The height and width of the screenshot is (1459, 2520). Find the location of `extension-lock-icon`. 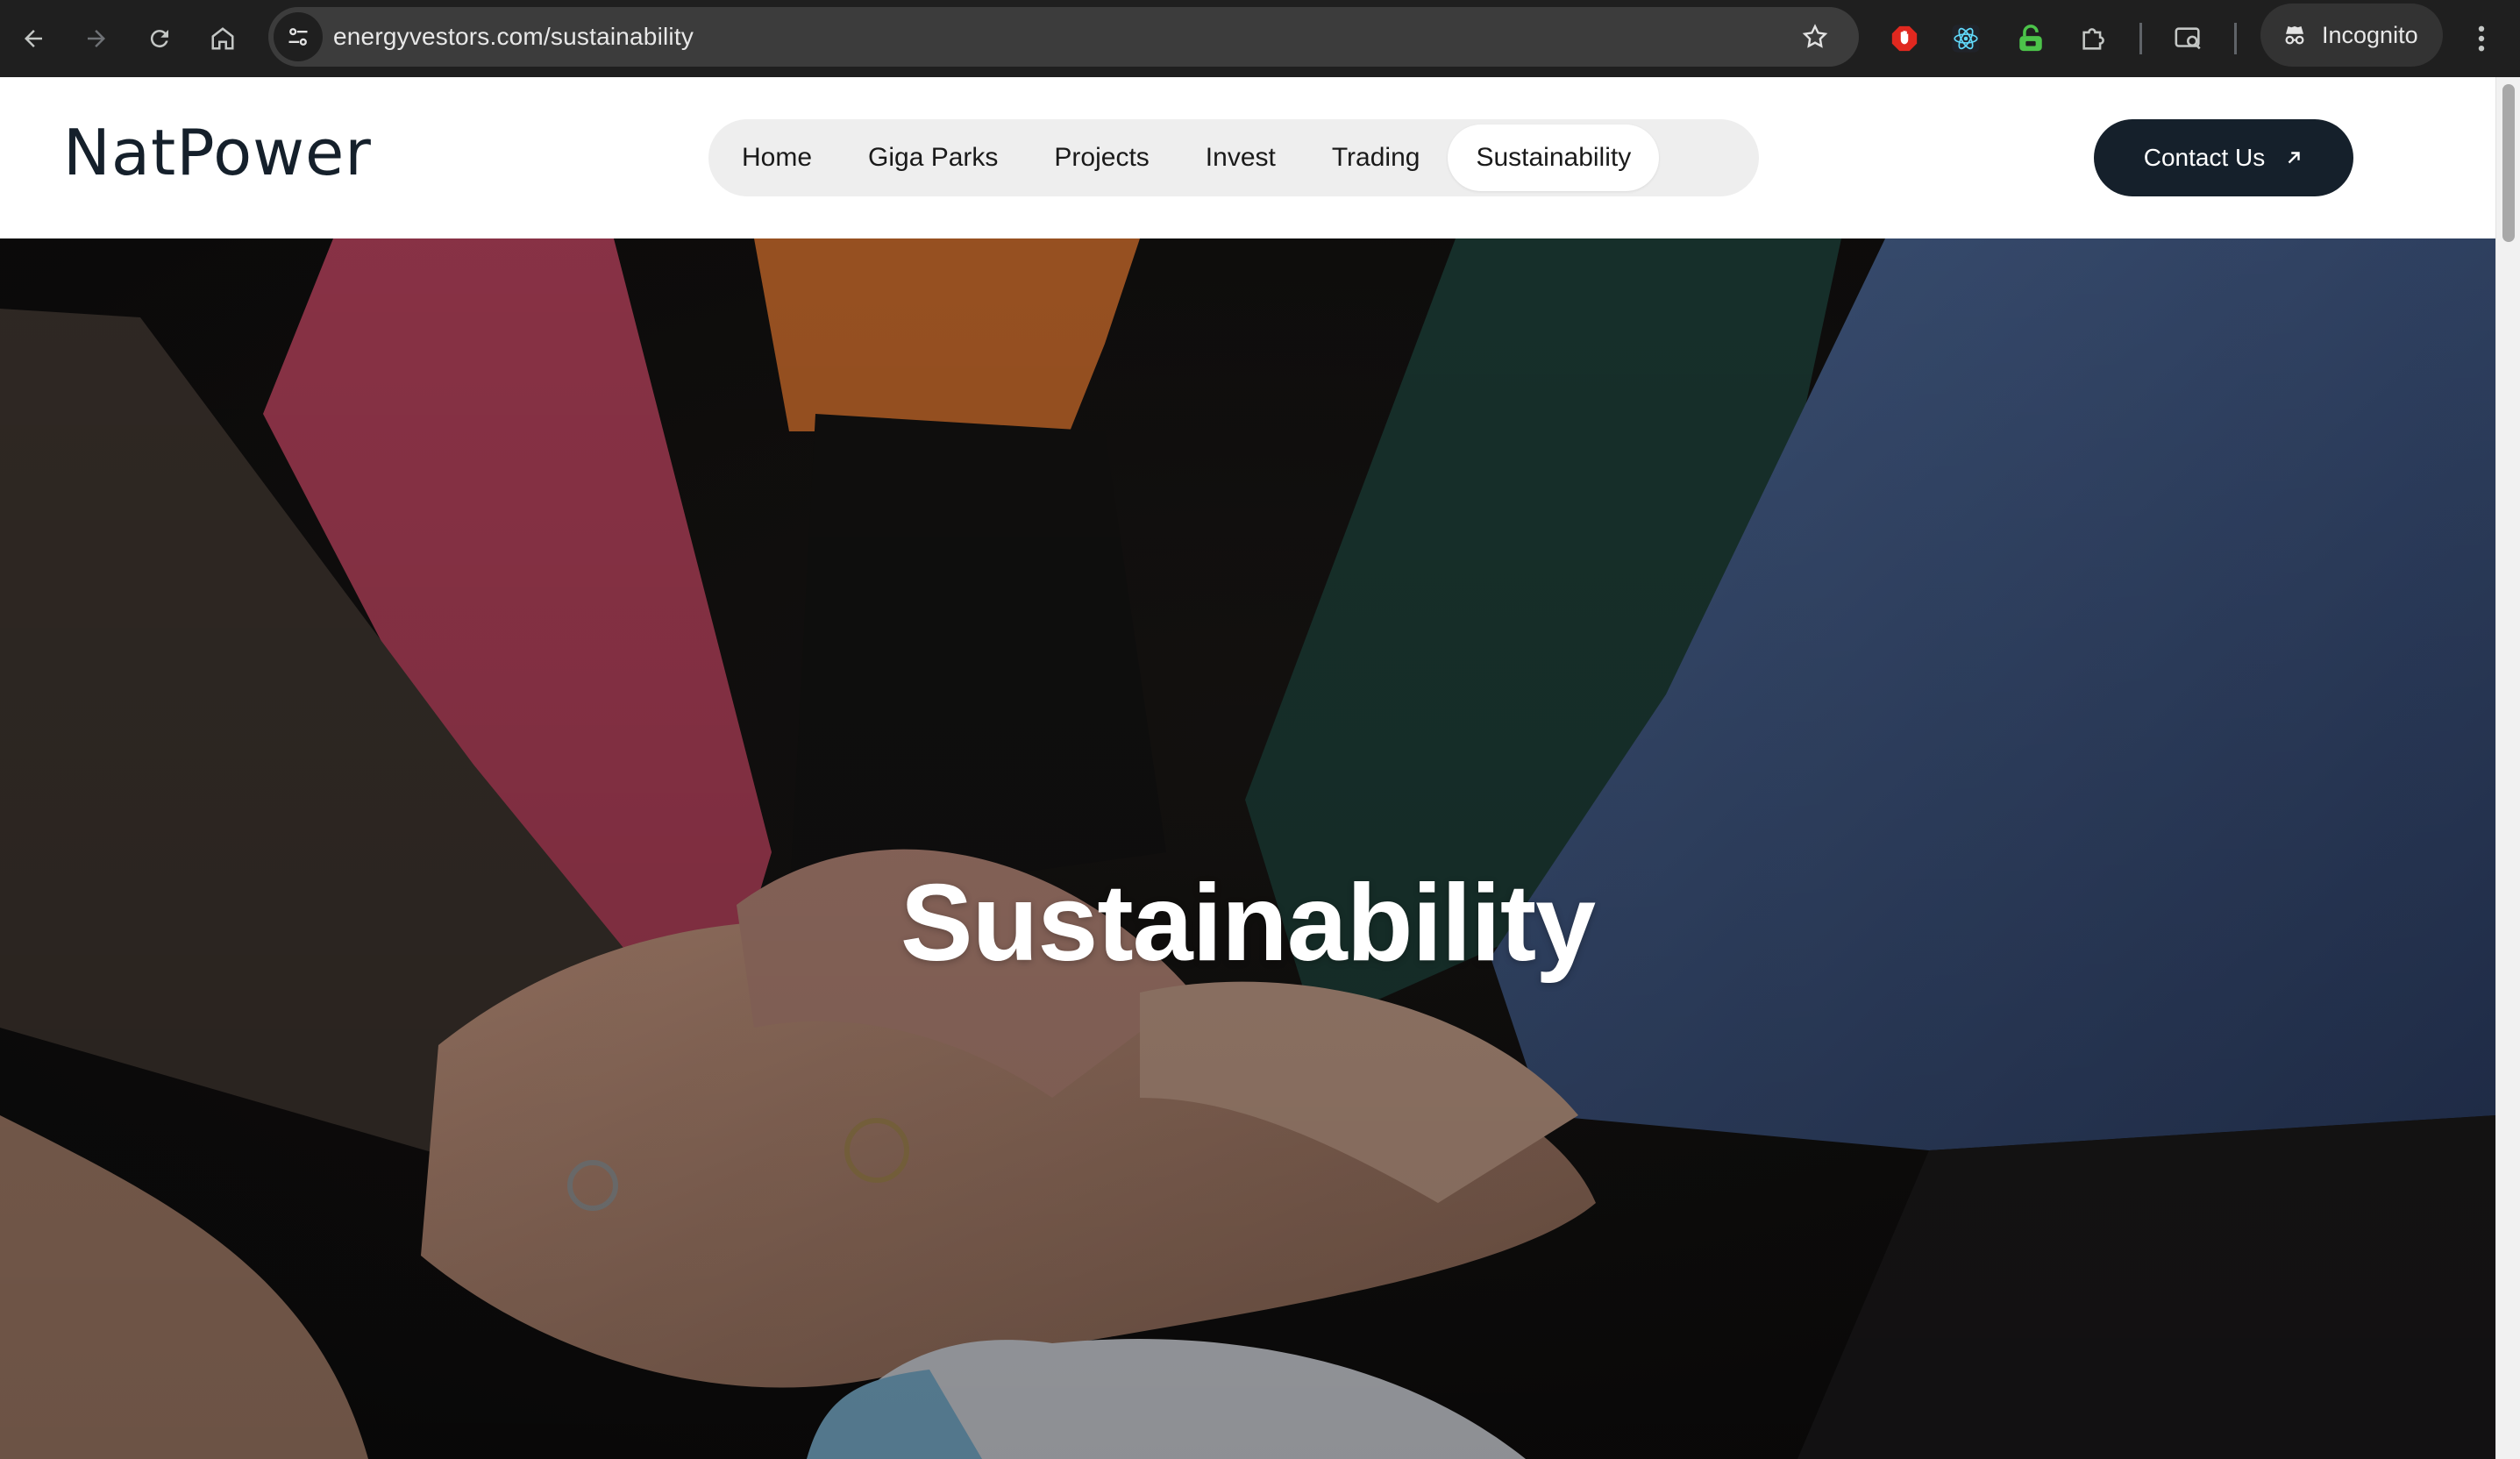

extension-lock-icon is located at coordinates (2030, 38).